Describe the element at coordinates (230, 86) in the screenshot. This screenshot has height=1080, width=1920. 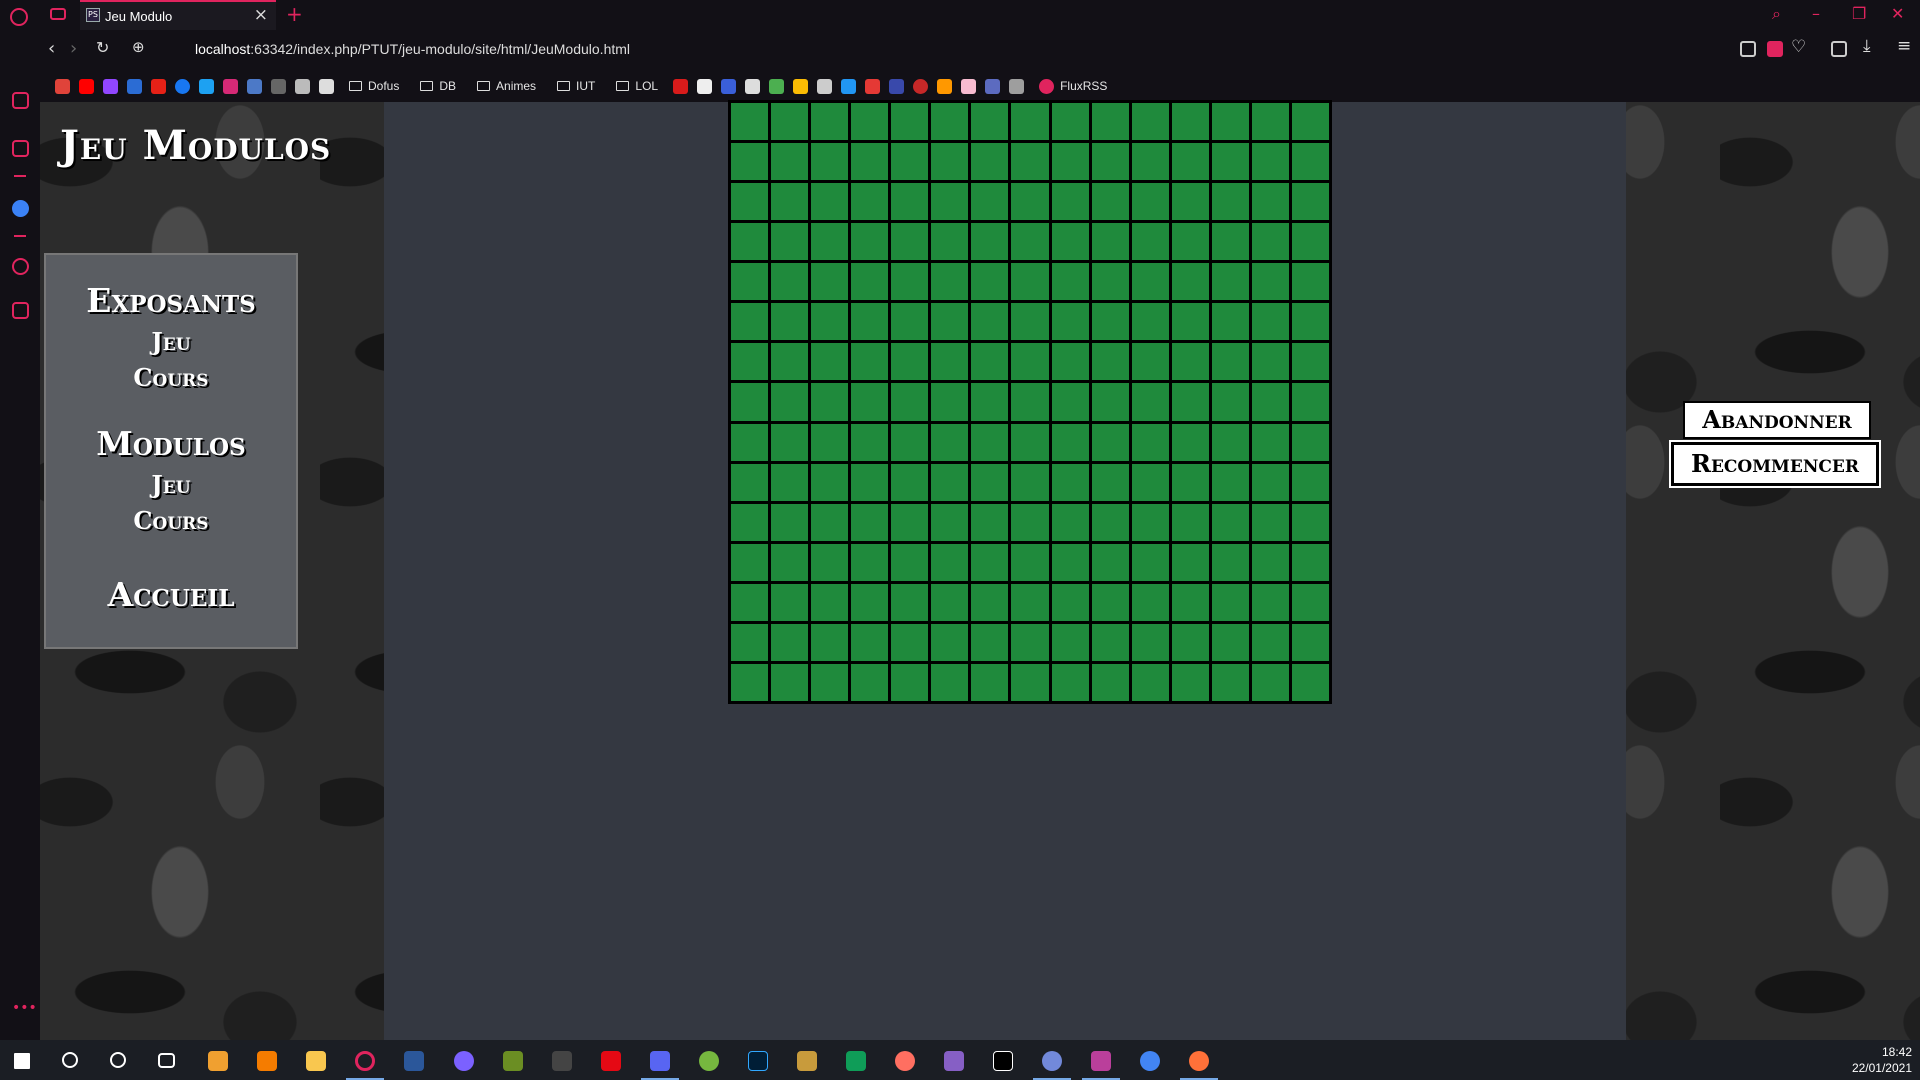
I see `instagram-icon` at that location.